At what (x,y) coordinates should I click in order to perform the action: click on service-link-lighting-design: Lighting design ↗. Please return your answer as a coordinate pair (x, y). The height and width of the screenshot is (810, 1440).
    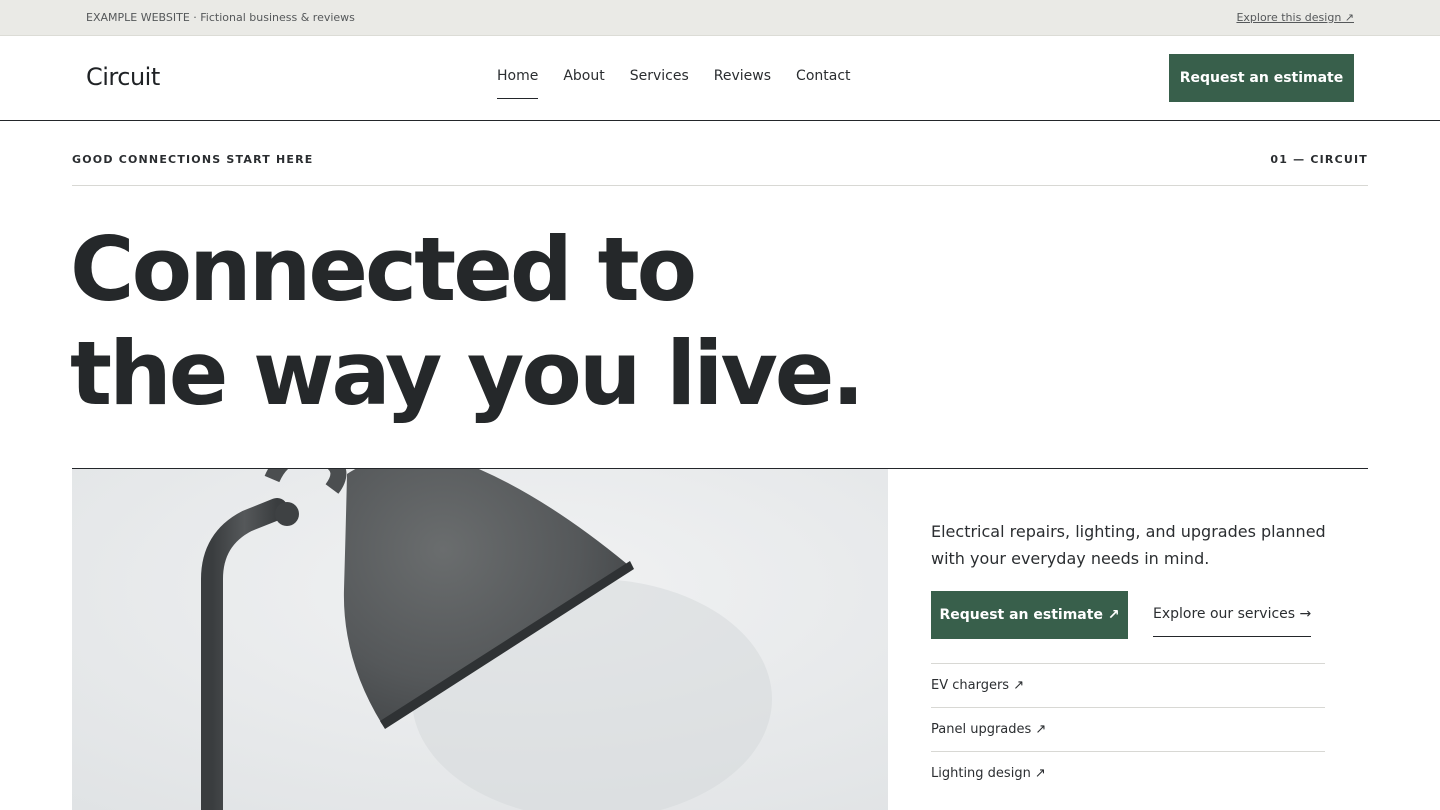
    Looking at the image, I should click on (1128, 773).